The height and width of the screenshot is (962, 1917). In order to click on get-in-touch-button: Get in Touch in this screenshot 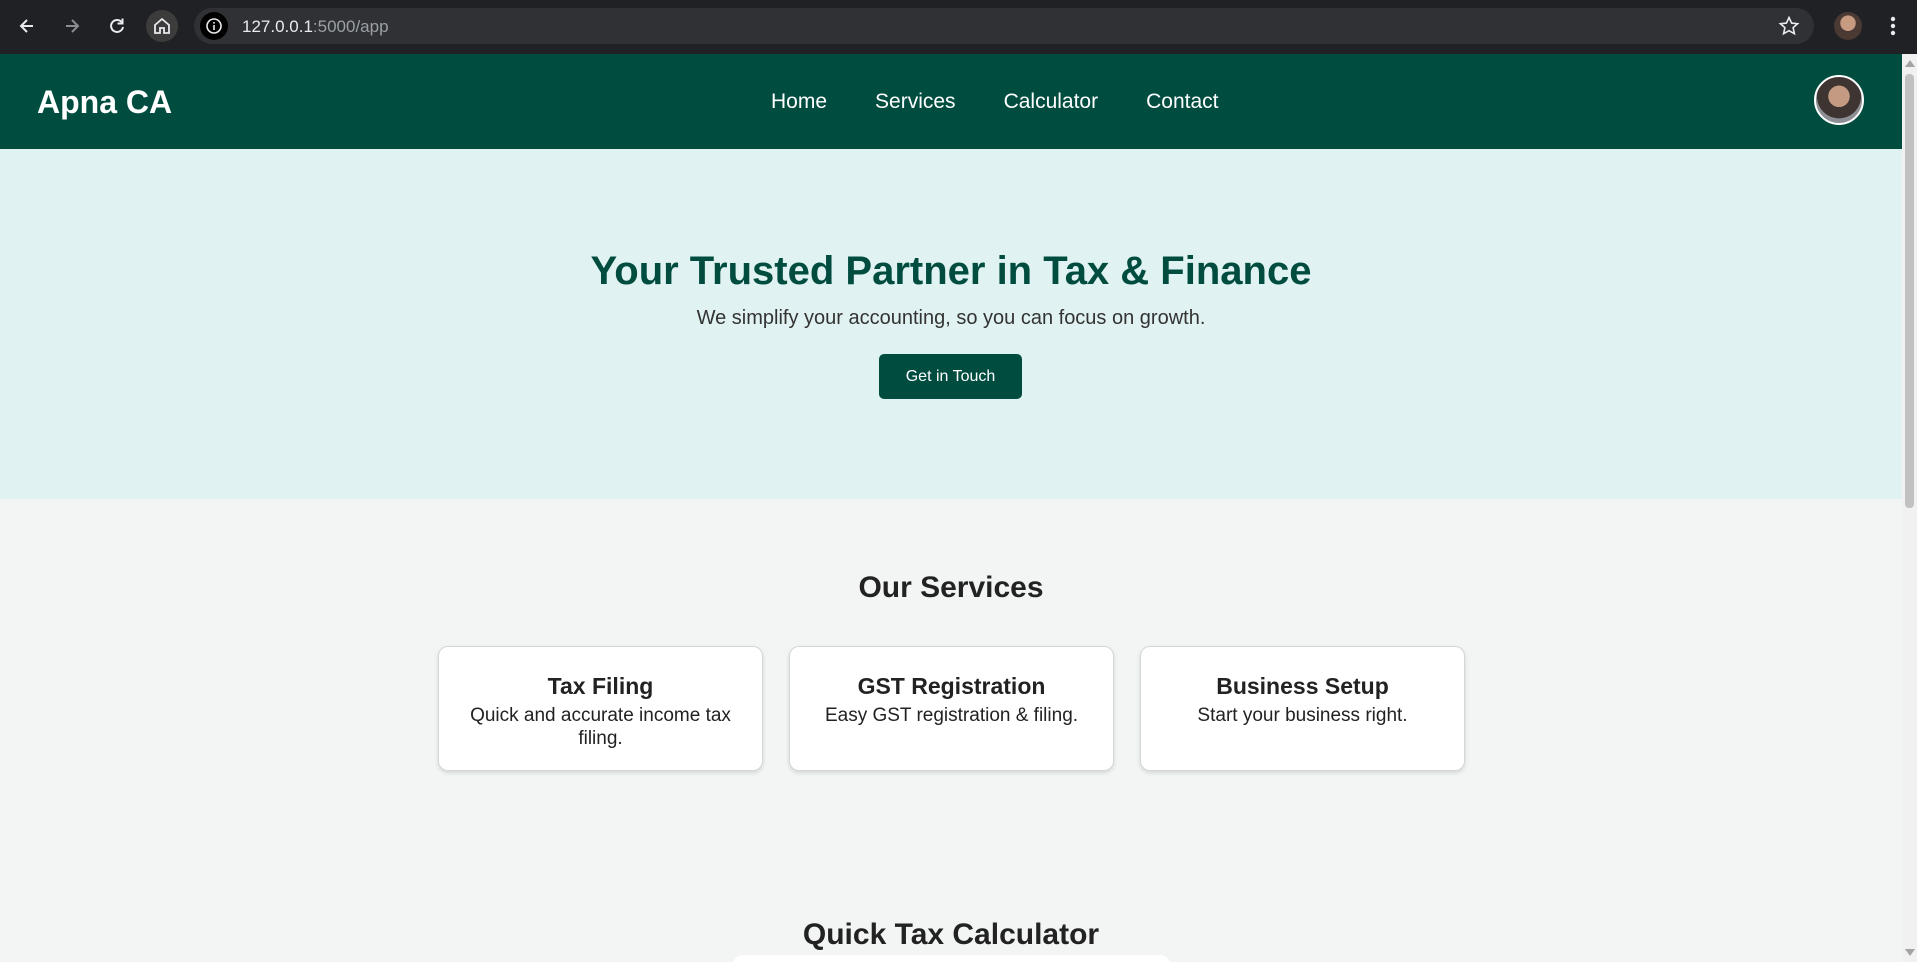, I will do `click(950, 376)`.